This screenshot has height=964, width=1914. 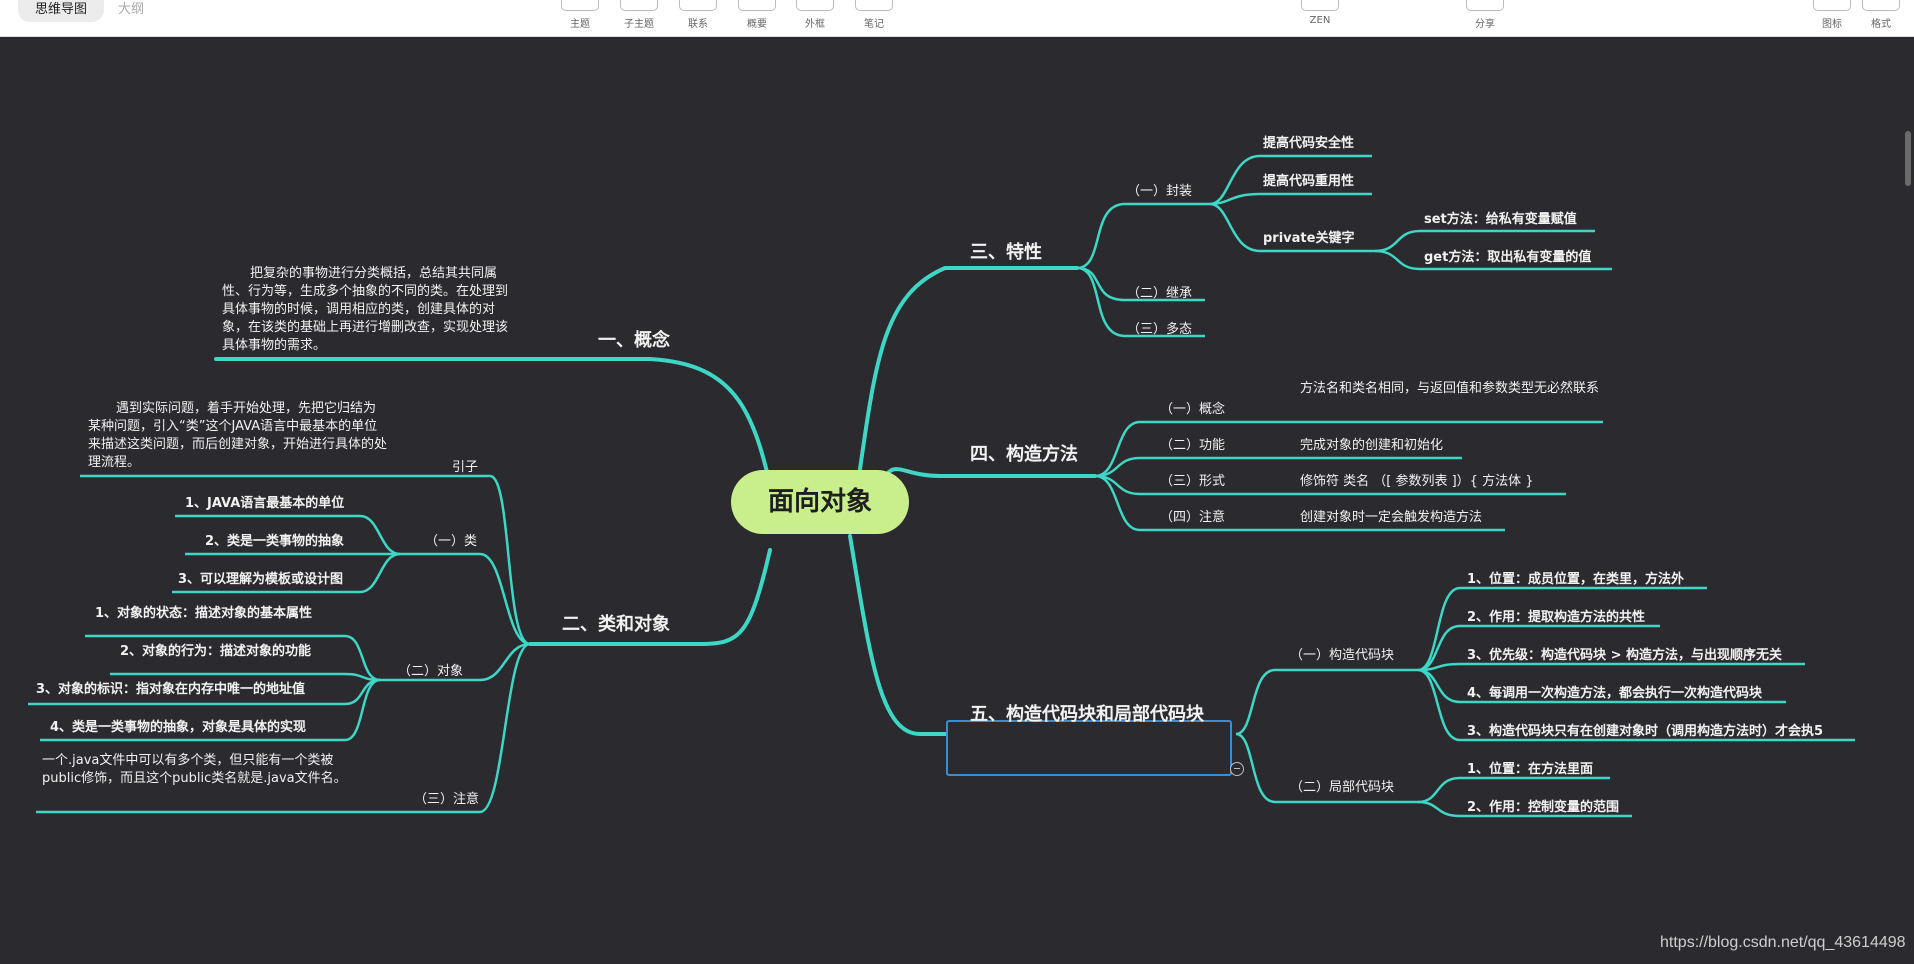 What do you see at coordinates (874, 5) in the screenshot?
I see `note-icon` at bounding box center [874, 5].